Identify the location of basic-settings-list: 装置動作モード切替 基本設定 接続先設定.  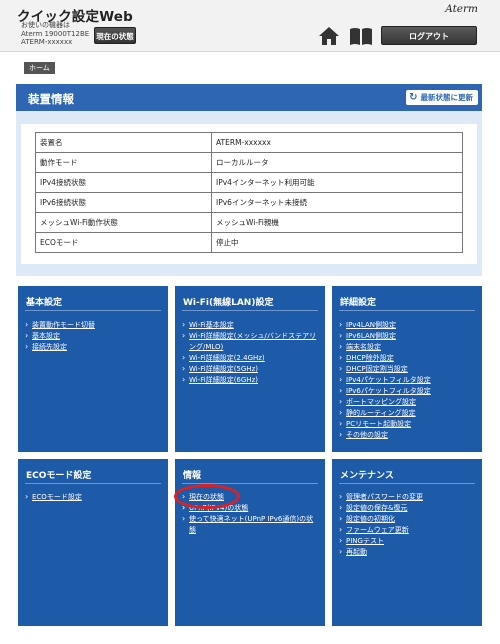
(93, 336).